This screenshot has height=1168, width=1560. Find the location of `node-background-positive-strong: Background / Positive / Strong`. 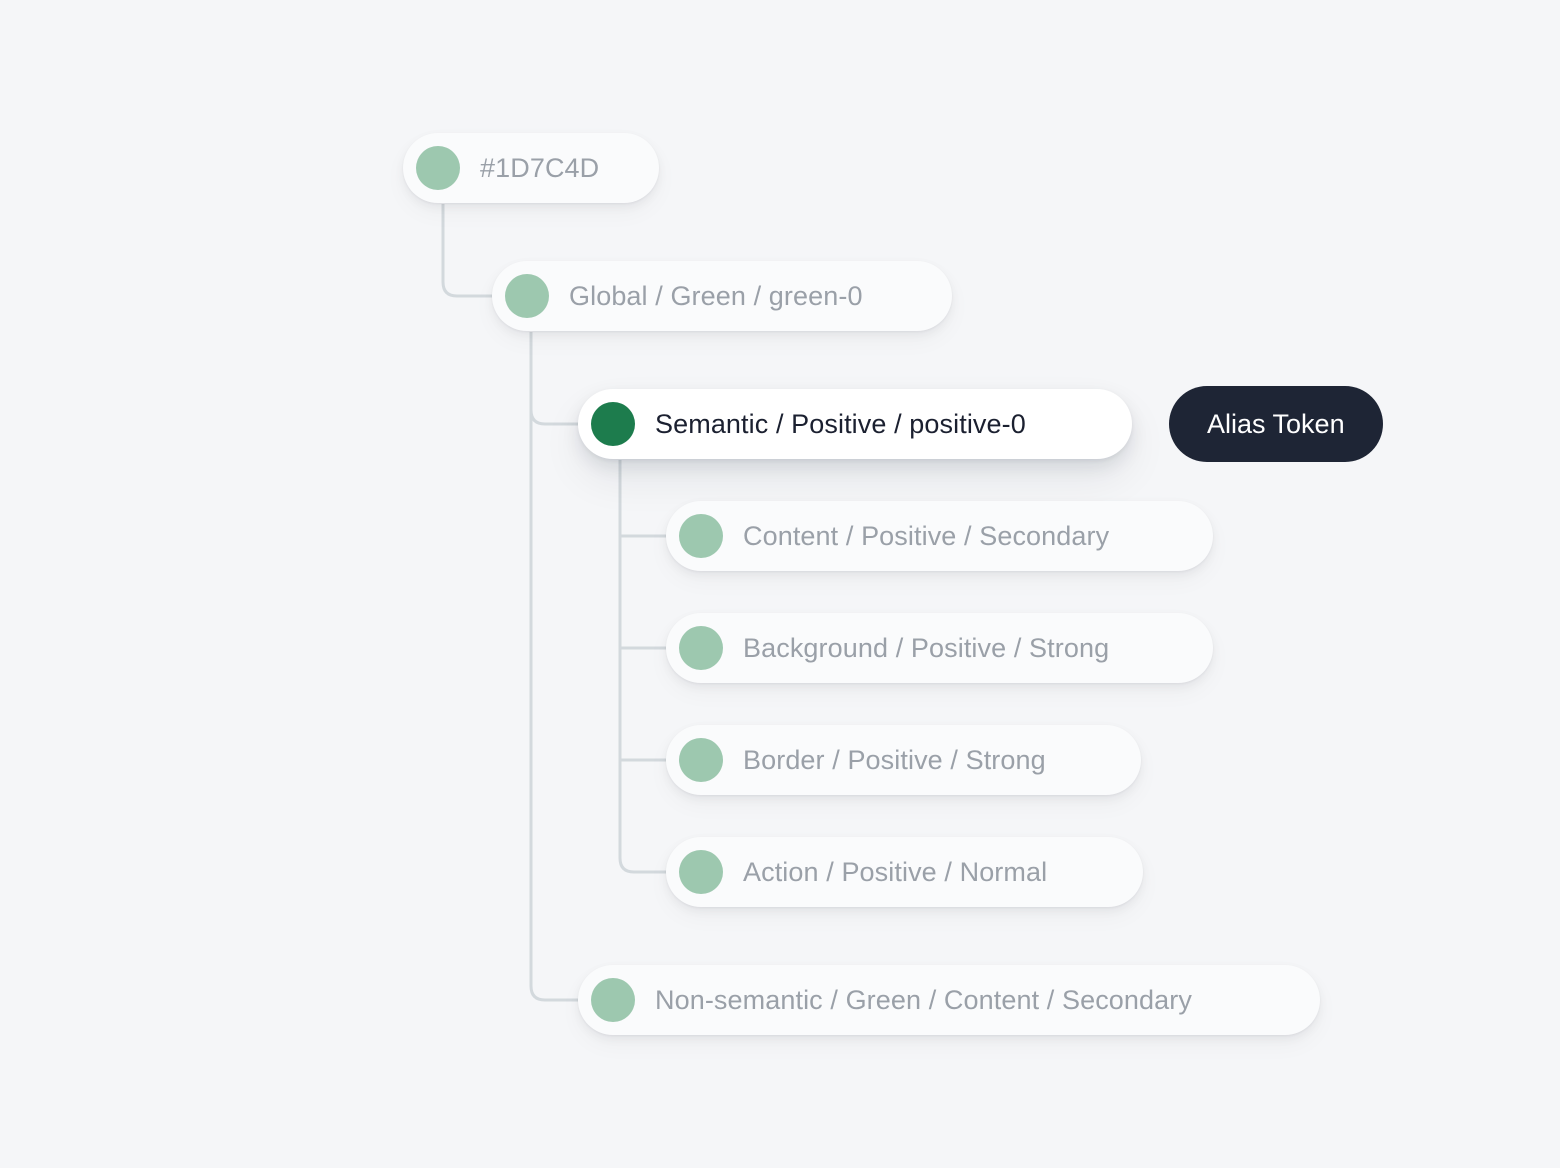

node-background-positive-strong: Background / Positive / Strong is located at coordinates (939, 648).